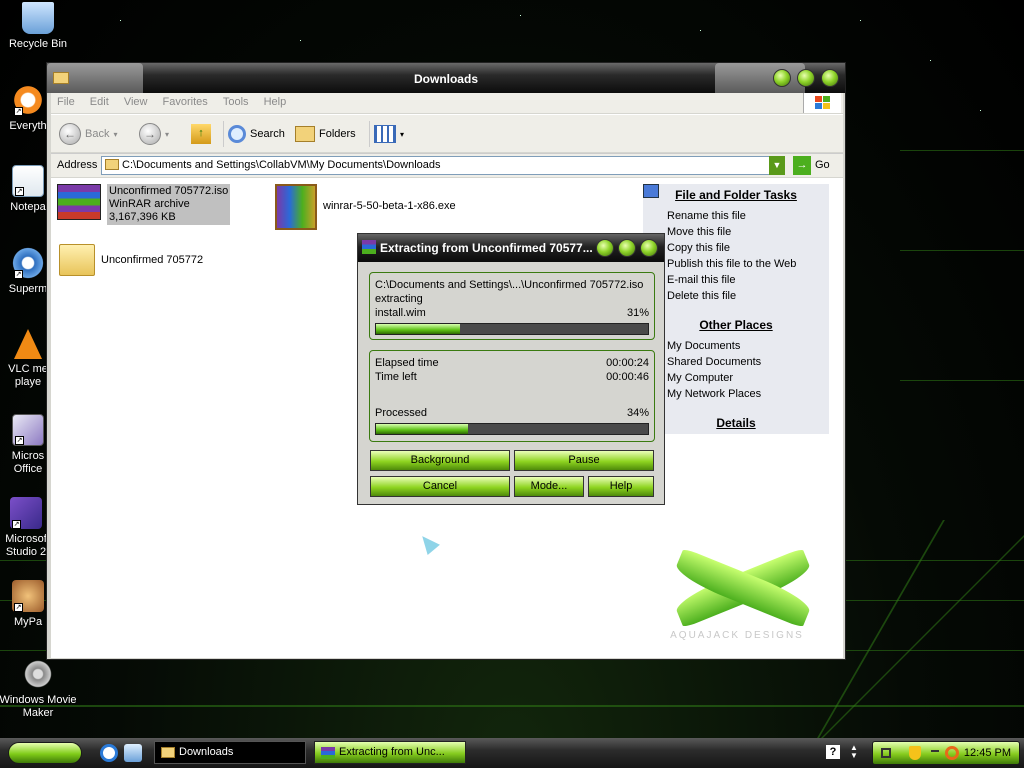 Image resolution: width=1024 pixels, height=768 pixels. Describe the element at coordinates (45, 753) in the screenshot. I see `start-button` at that location.